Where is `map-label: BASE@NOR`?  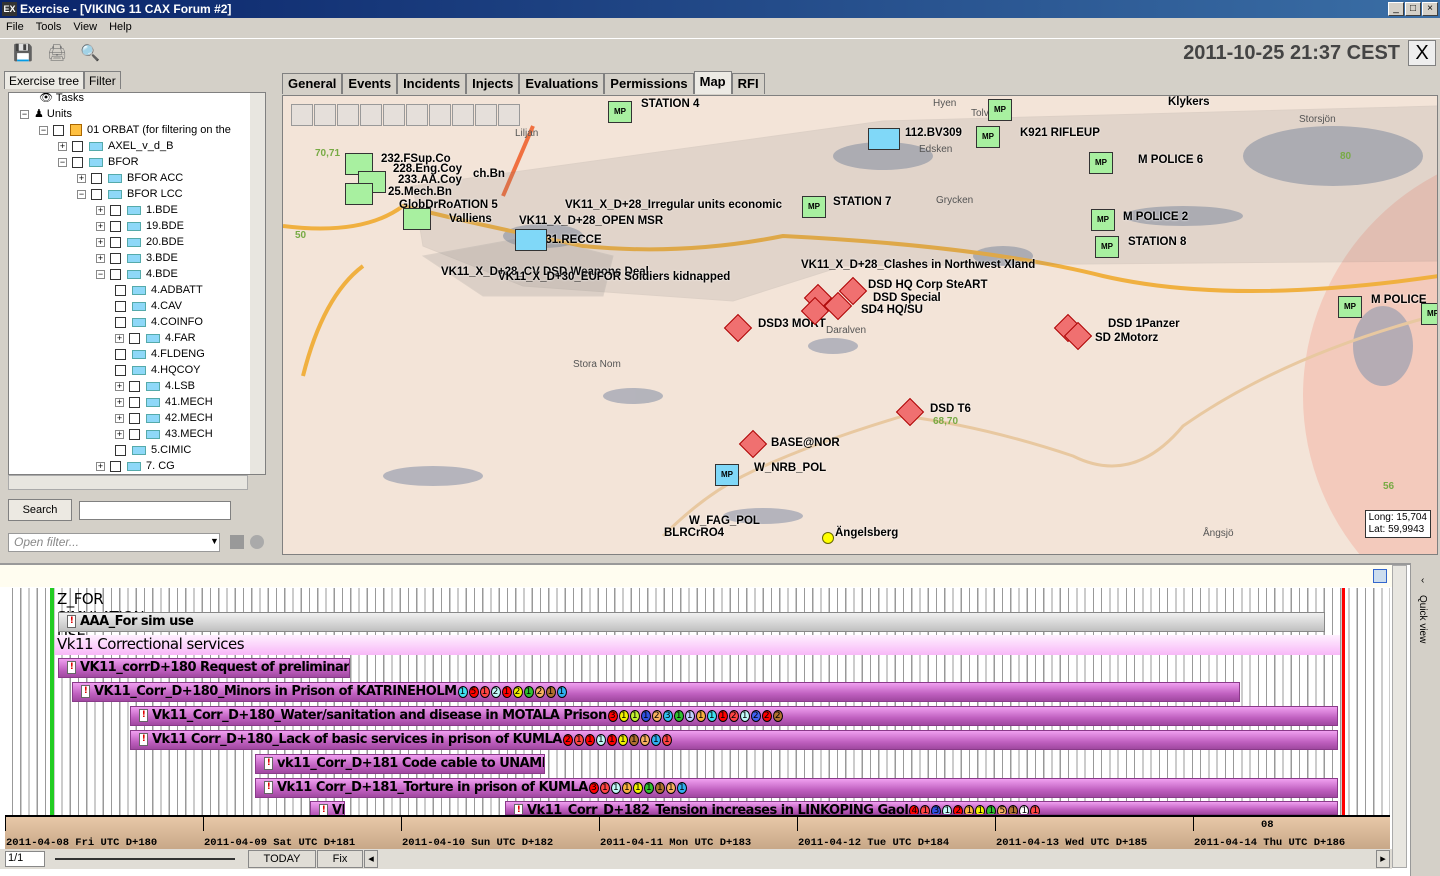
map-label: BASE@NOR is located at coordinates (805, 443).